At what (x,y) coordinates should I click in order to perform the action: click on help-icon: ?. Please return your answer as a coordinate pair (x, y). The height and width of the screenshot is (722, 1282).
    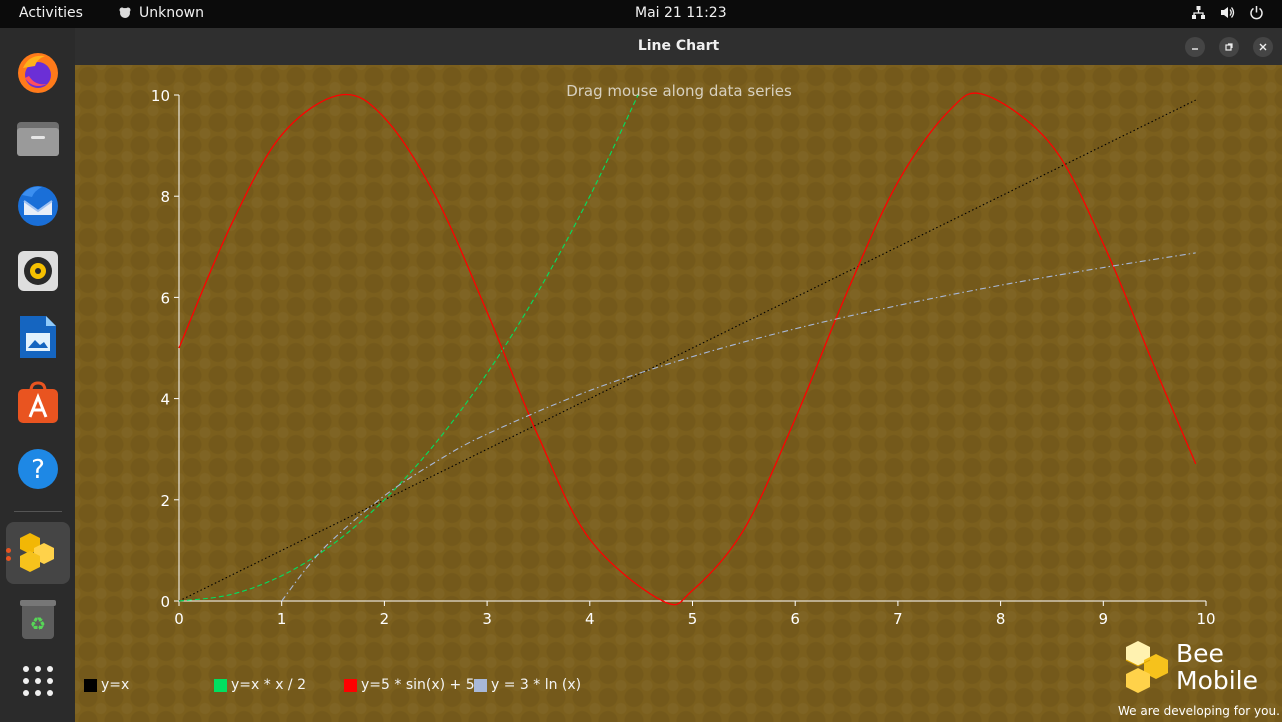
    Looking at the image, I should click on (38, 469).